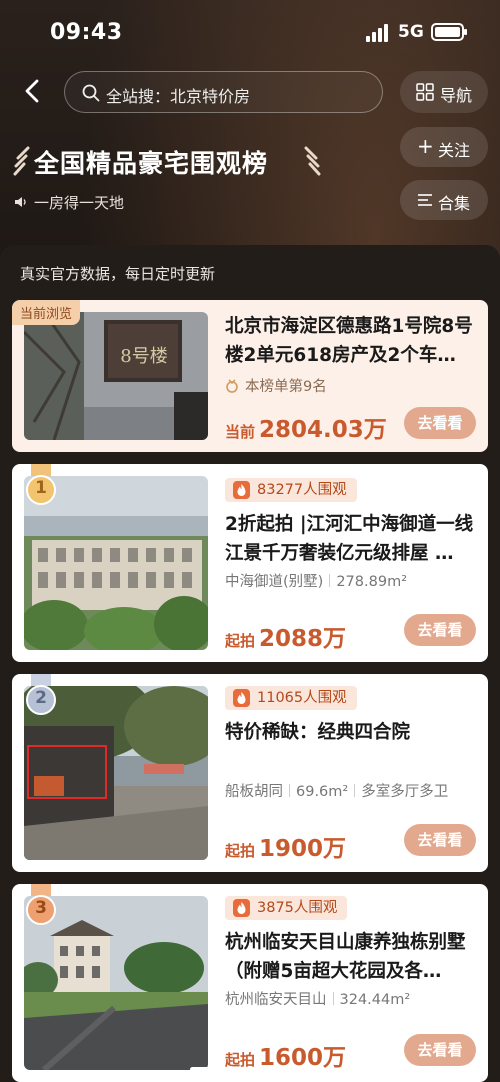 Image resolution: width=500 pixels, height=1082 pixels. Describe the element at coordinates (232, 386) in the screenshot. I see `medal-icon` at that location.